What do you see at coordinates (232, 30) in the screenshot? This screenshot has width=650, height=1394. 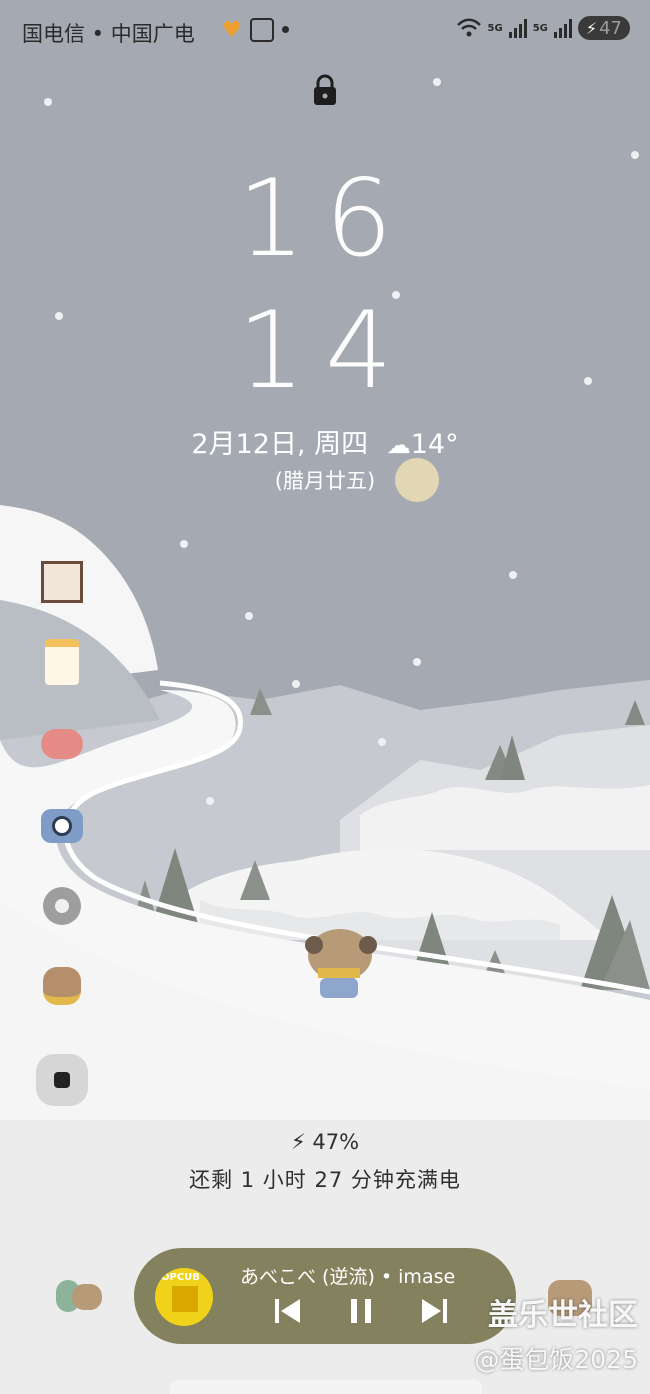 I see `heart-icon: ♥` at bounding box center [232, 30].